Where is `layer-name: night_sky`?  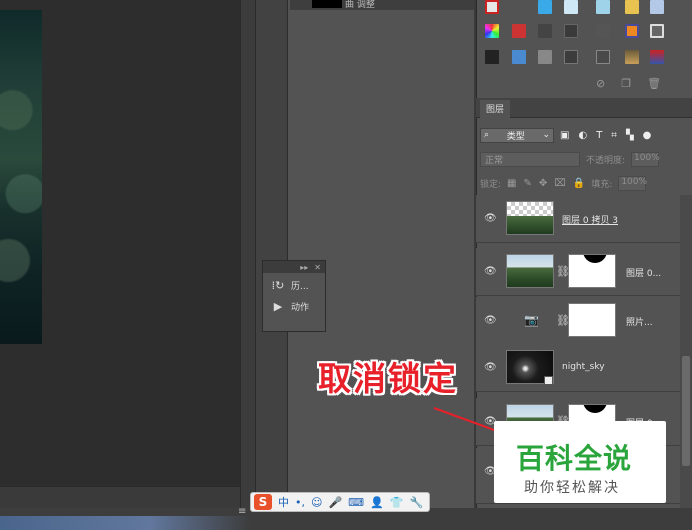
layer-name: night_sky is located at coordinates (583, 367).